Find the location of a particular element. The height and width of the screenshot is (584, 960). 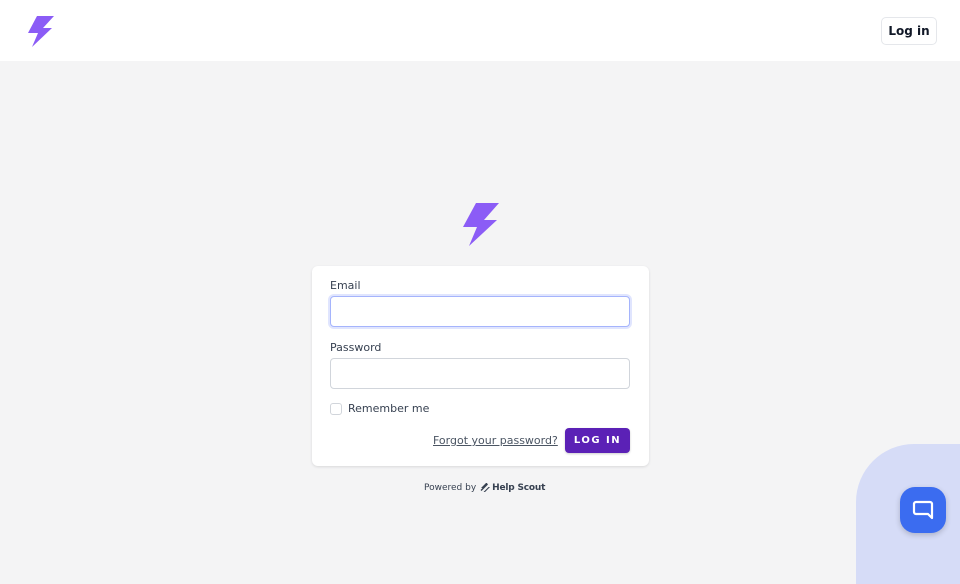

helpscout-brand: Help Scout is located at coordinates (519, 487).